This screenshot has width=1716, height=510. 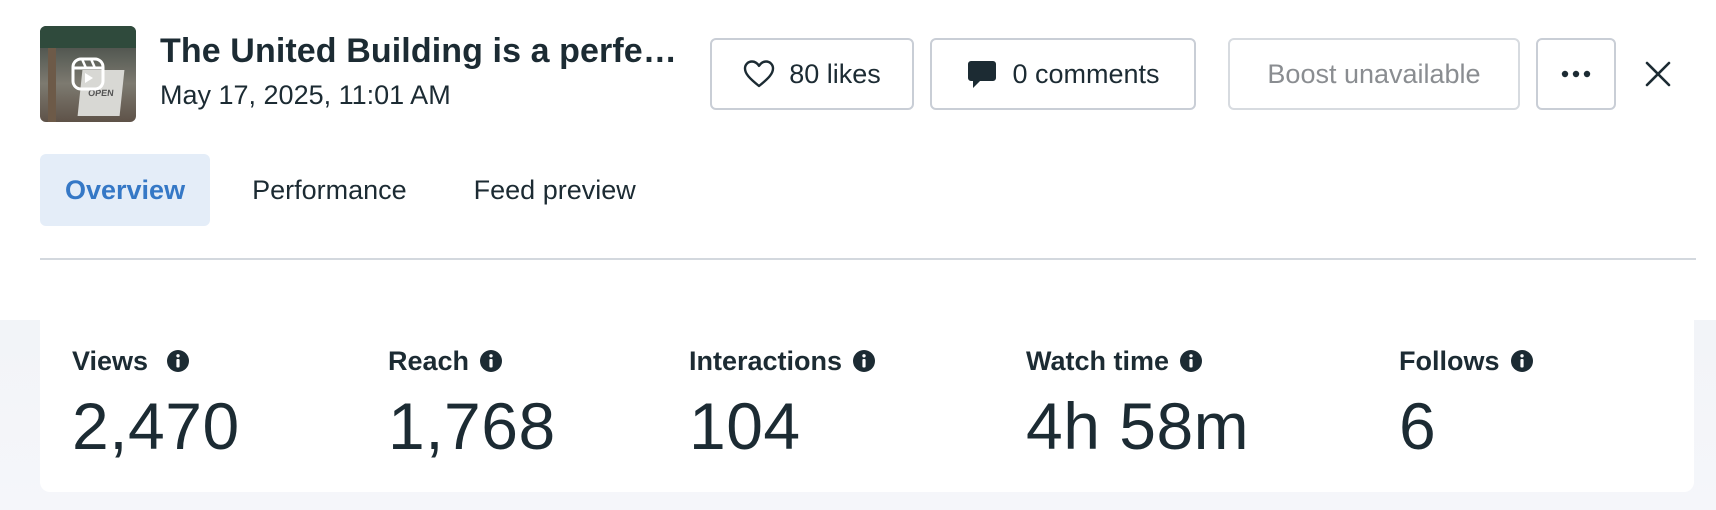 What do you see at coordinates (835, 73) in the screenshot?
I see `likes-label: 80 likes` at bounding box center [835, 73].